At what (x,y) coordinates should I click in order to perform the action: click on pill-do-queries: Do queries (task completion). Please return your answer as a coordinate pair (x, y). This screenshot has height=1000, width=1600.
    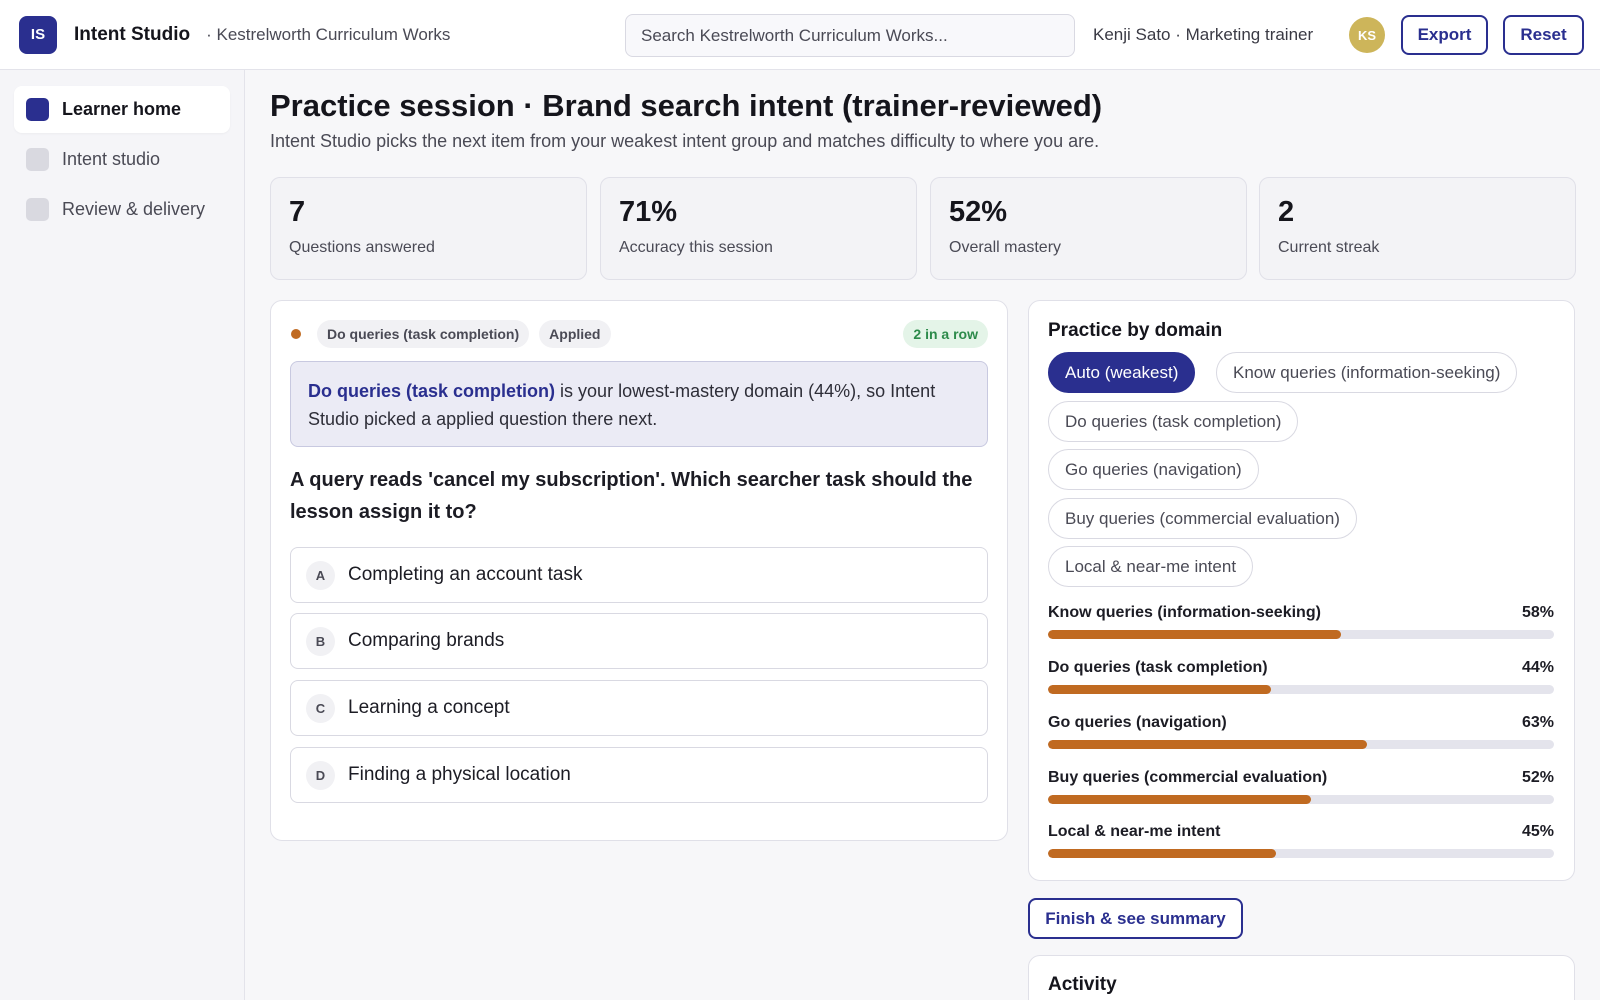
    Looking at the image, I should click on (1173, 421).